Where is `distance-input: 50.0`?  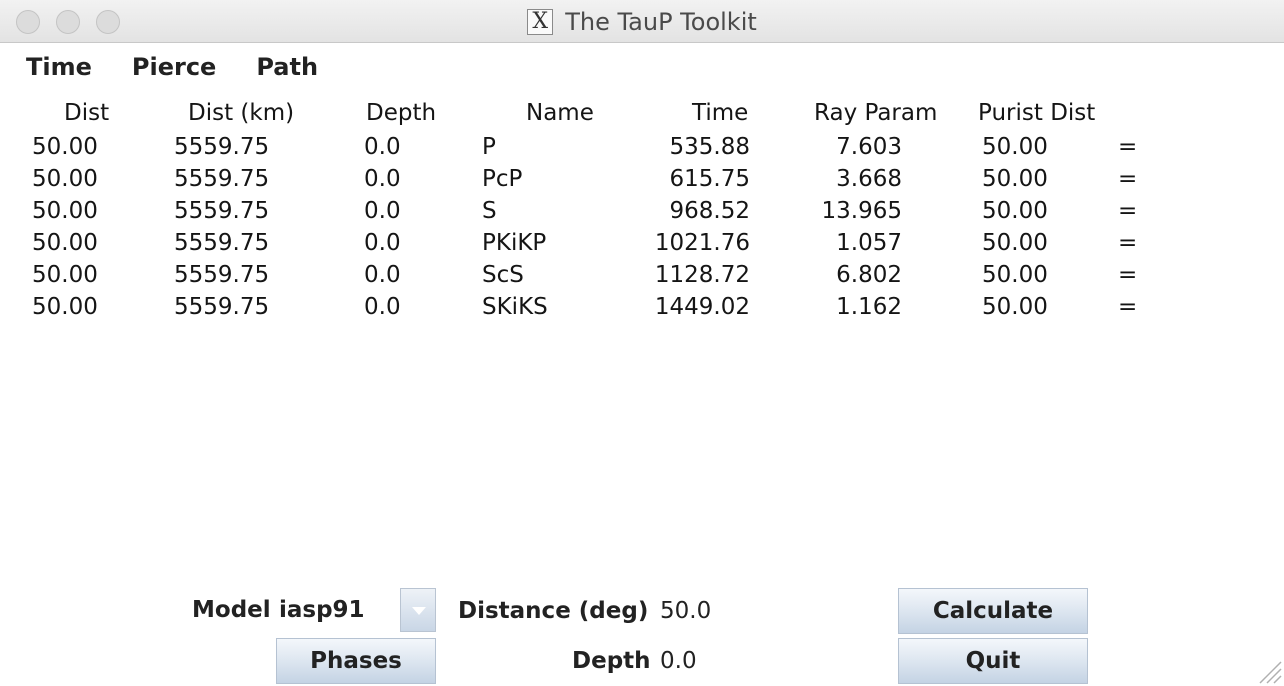
distance-input: 50.0 is located at coordinates (685, 611).